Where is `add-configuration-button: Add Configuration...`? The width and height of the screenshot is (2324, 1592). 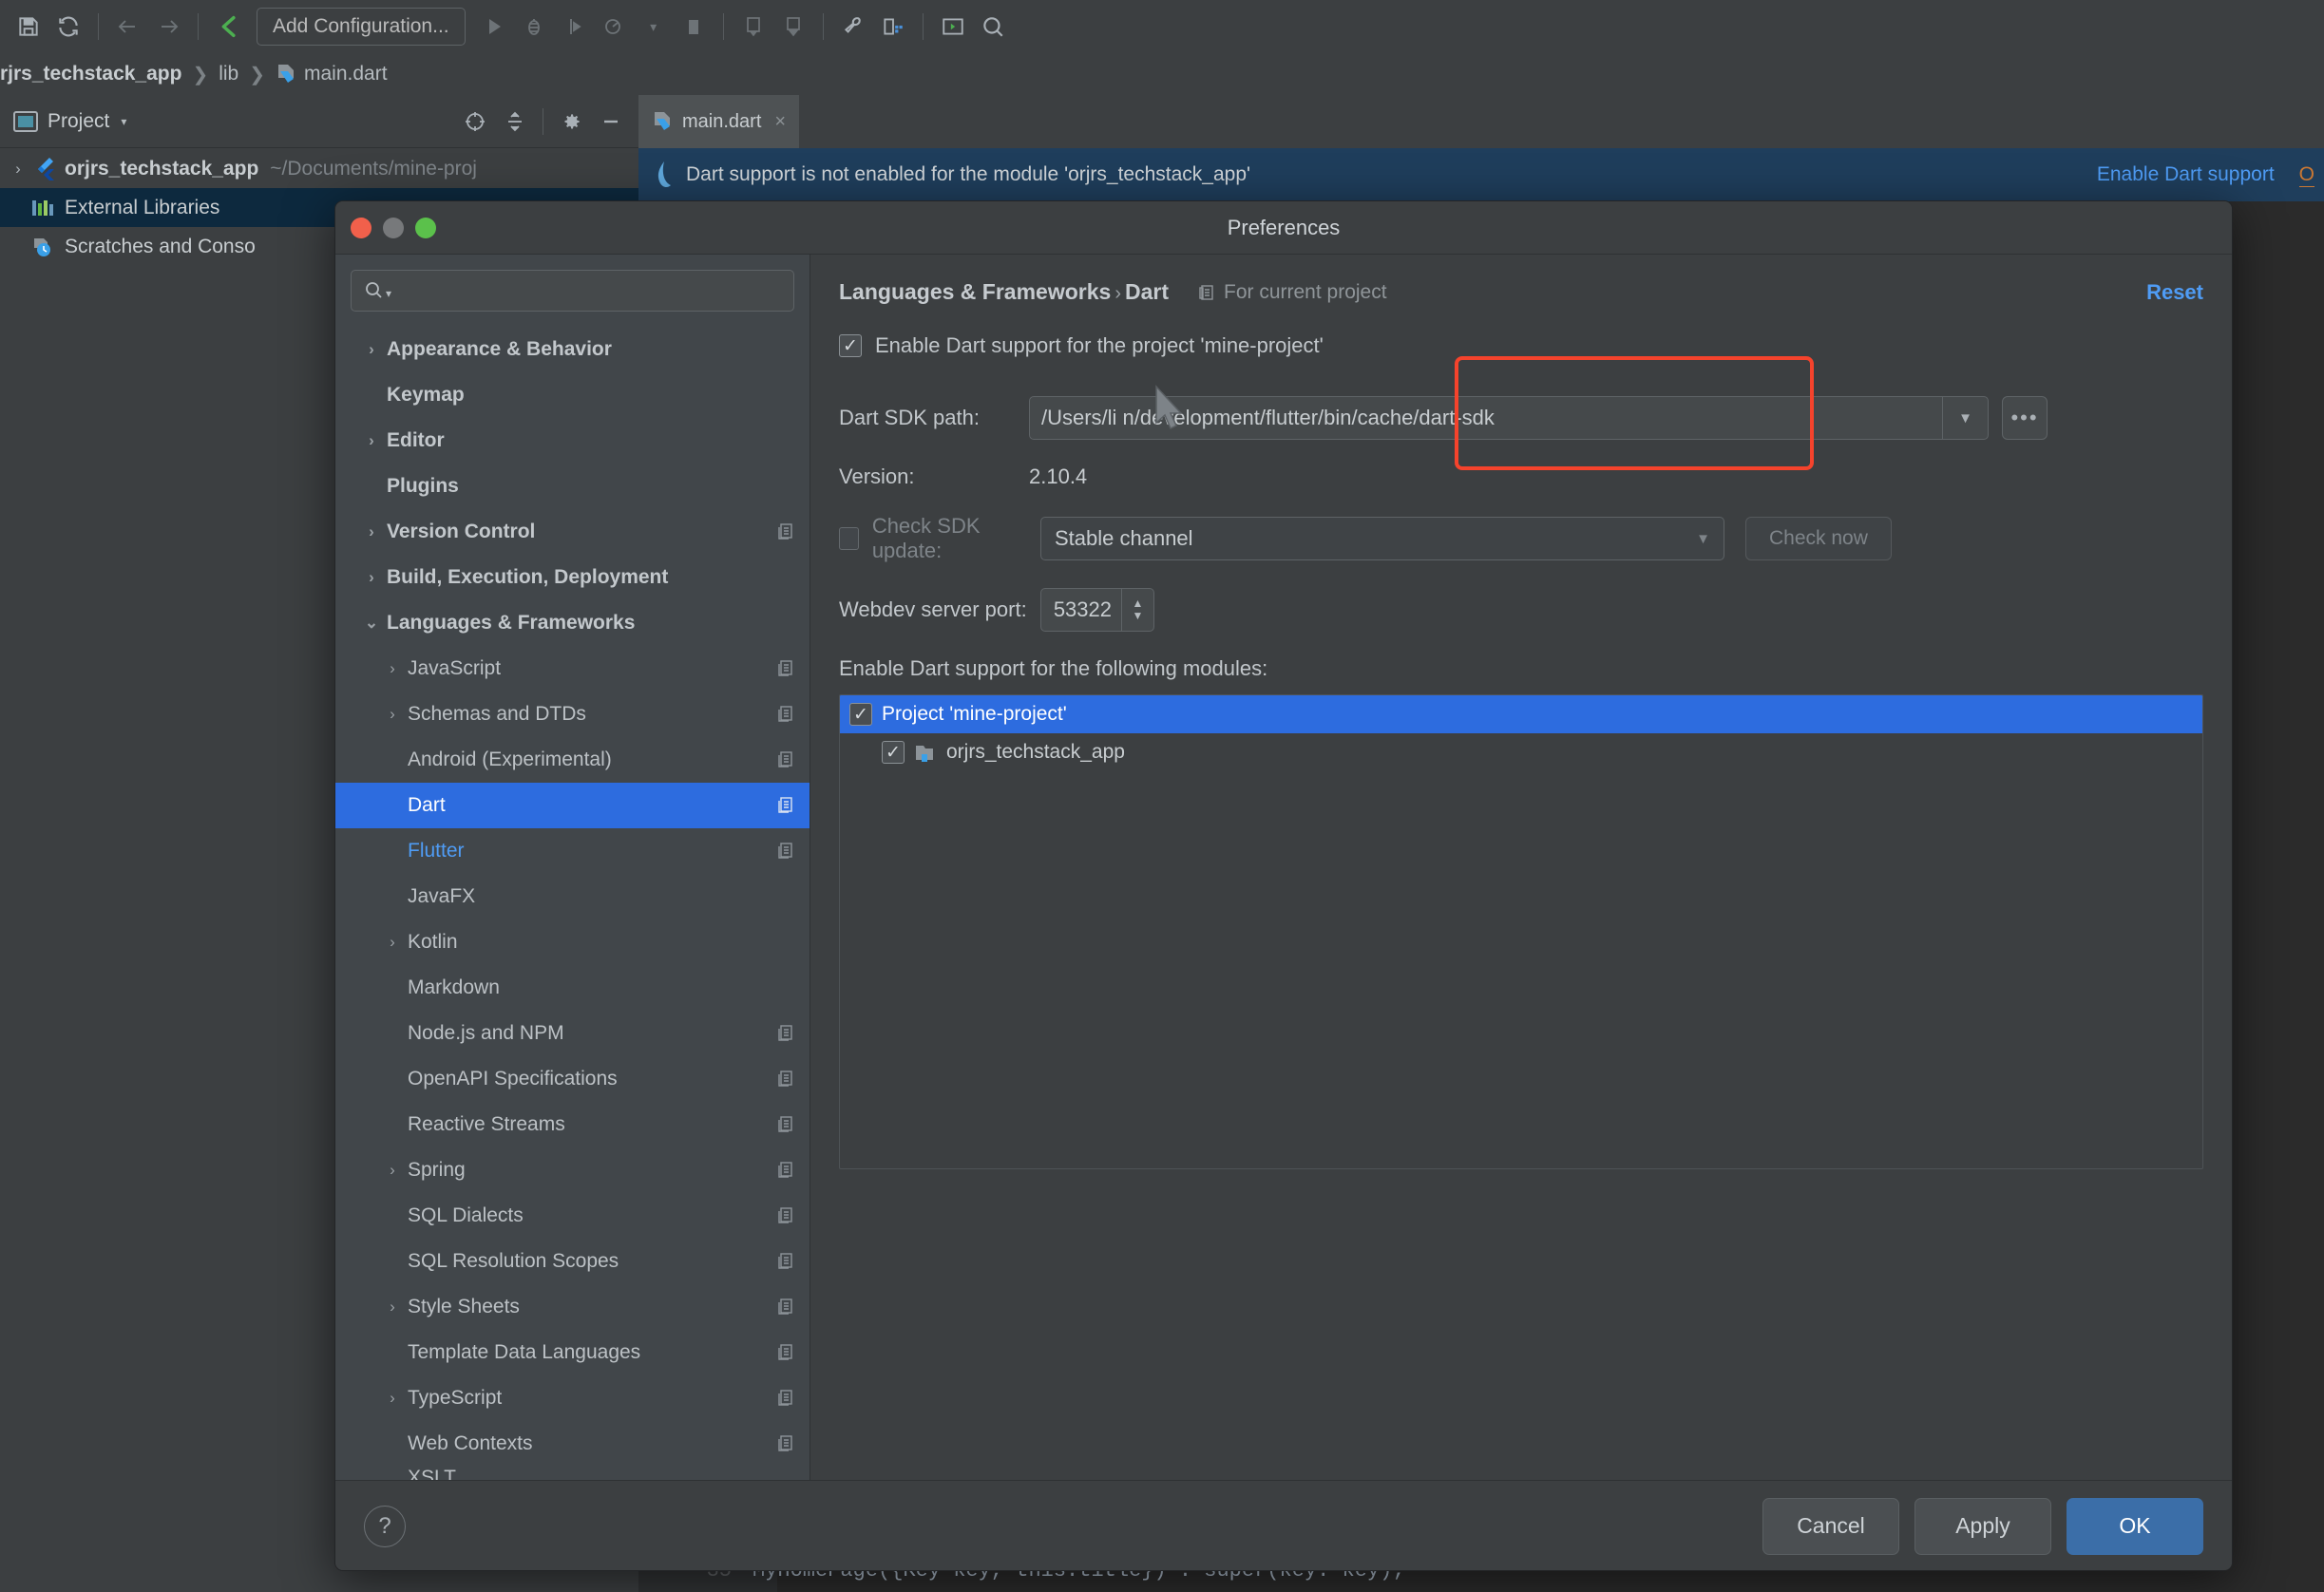 add-configuration-button: Add Configuration... is located at coordinates (361, 27).